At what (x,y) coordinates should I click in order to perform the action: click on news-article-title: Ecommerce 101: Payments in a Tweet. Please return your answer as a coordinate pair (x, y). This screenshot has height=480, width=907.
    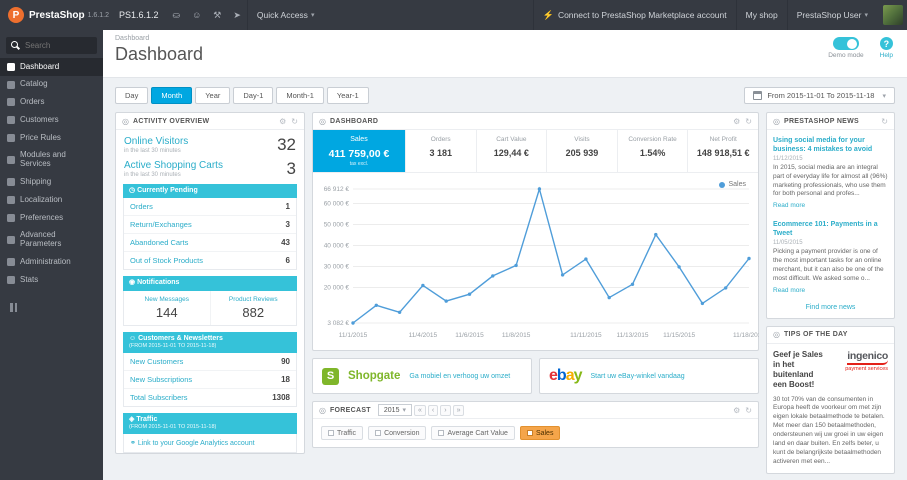
    Looking at the image, I should click on (830, 229).